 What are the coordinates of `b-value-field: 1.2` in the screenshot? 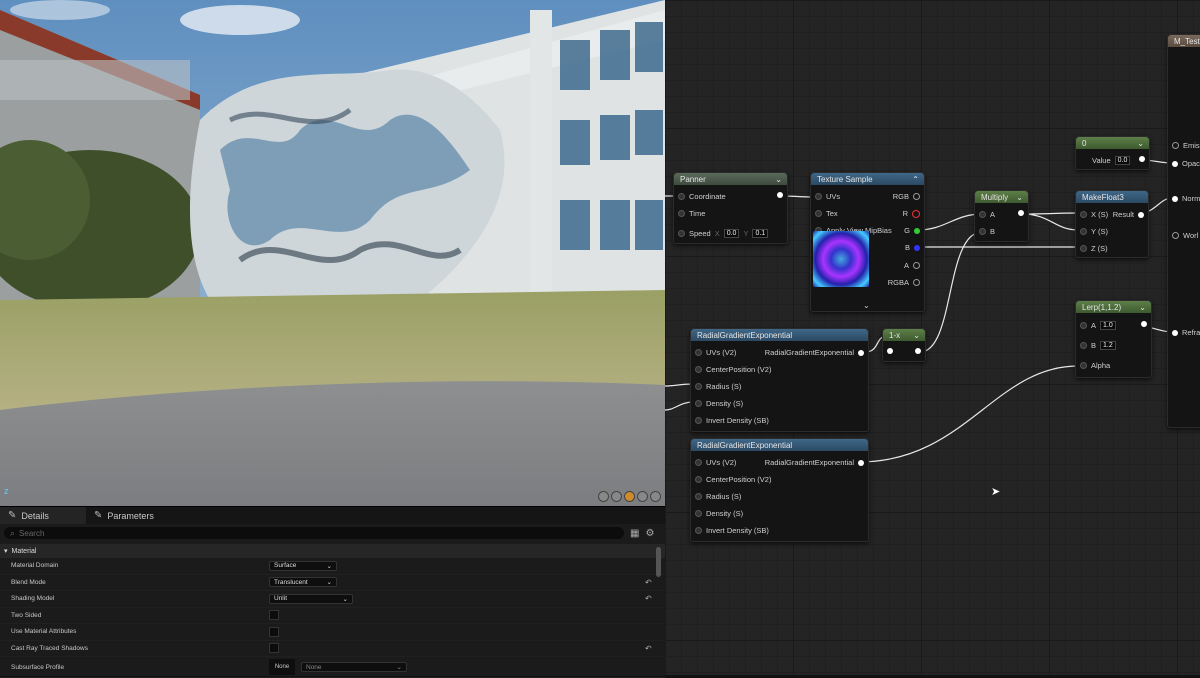 It's located at (1108, 345).